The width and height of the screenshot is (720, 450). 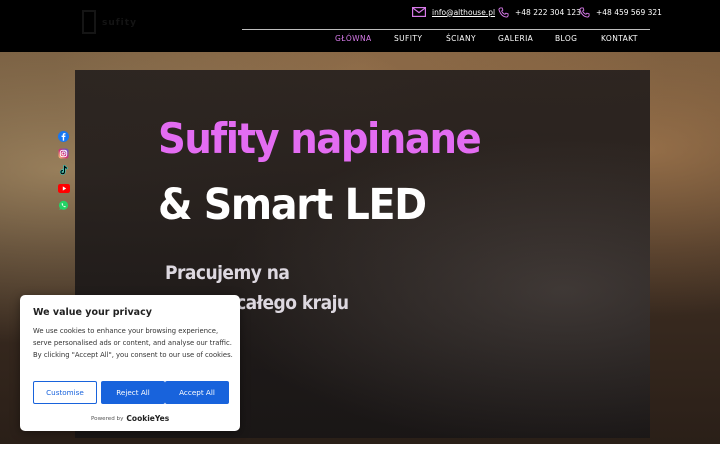 I want to click on nav-item-blog: BLOG, so click(x=566, y=38).